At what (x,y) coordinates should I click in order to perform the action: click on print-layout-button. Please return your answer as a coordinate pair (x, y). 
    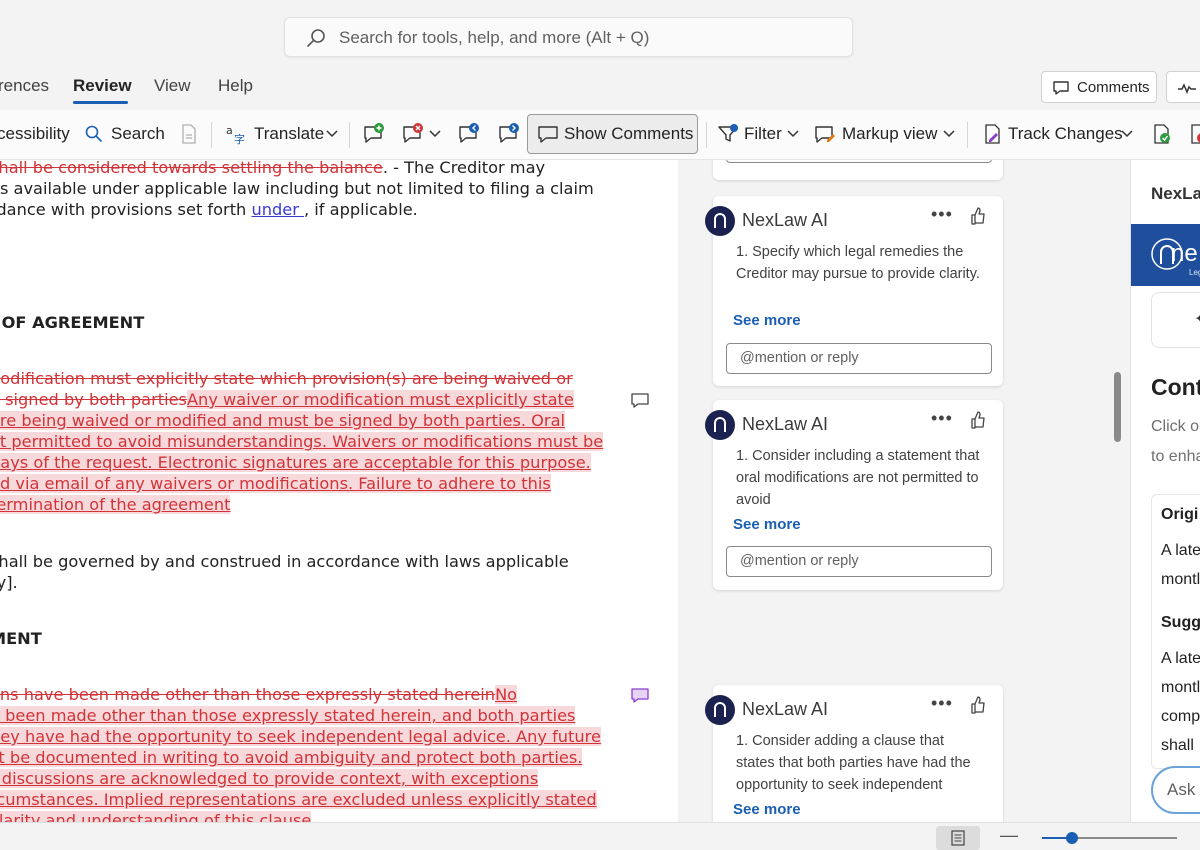
    Looking at the image, I should click on (958, 838).